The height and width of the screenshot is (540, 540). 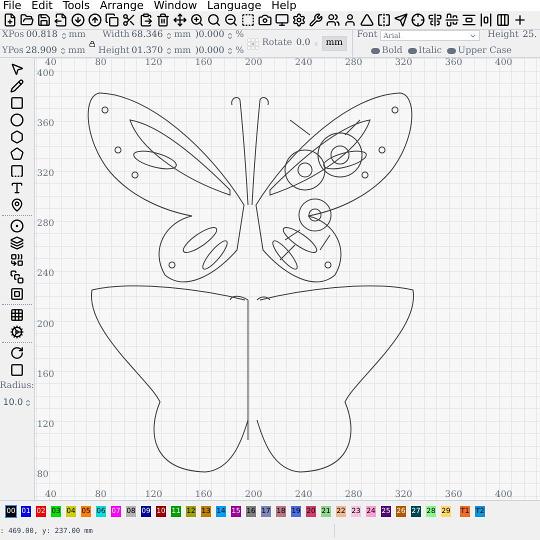 I want to click on distribute-icon, so click(x=469, y=20).